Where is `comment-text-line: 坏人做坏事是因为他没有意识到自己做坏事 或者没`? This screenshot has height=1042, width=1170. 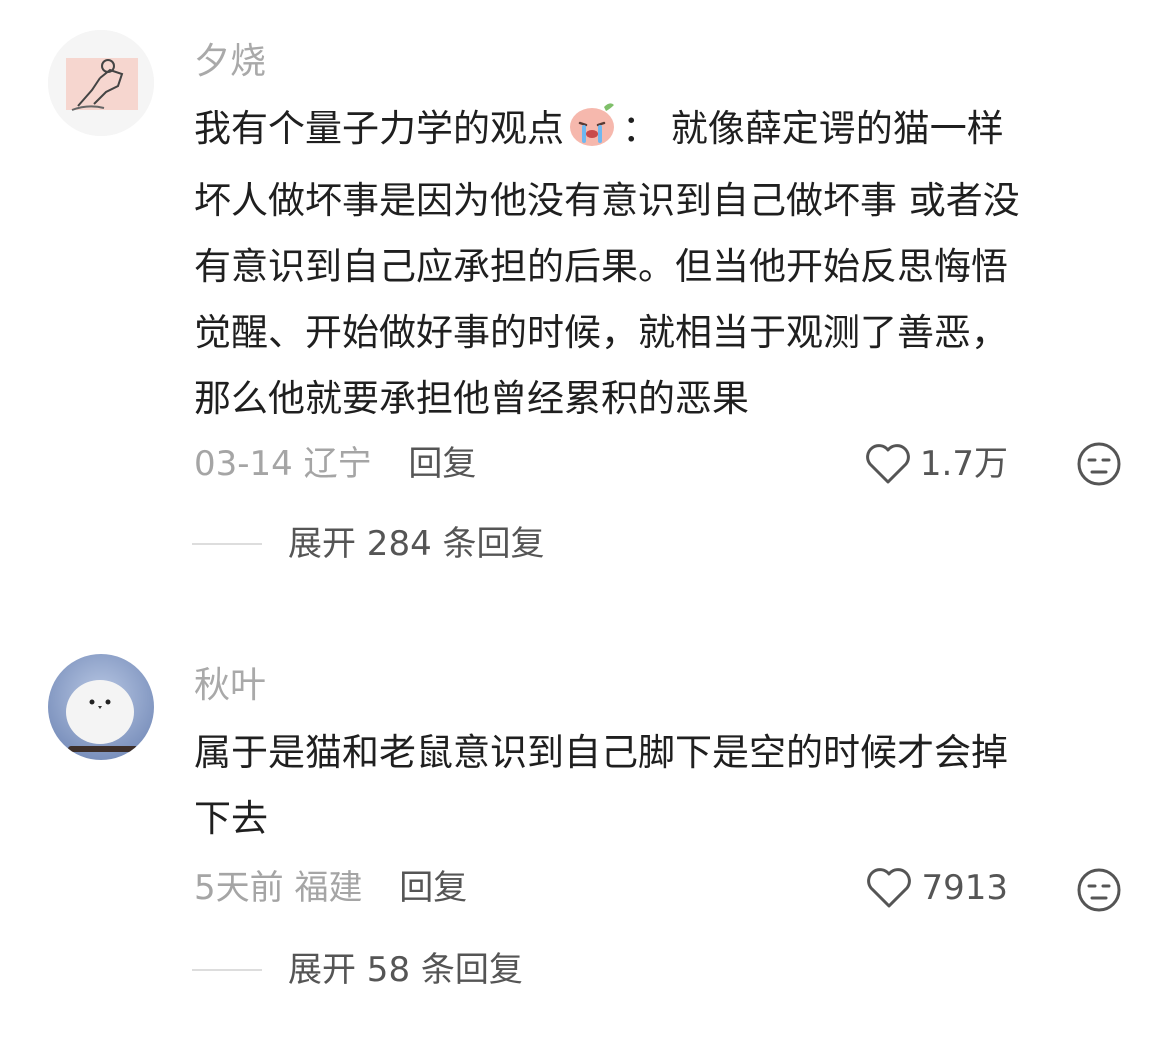
comment-text-line: 坏人做坏事是因为他没有意识到自己做坏事 或者没 is located at coordinates (607, 200).